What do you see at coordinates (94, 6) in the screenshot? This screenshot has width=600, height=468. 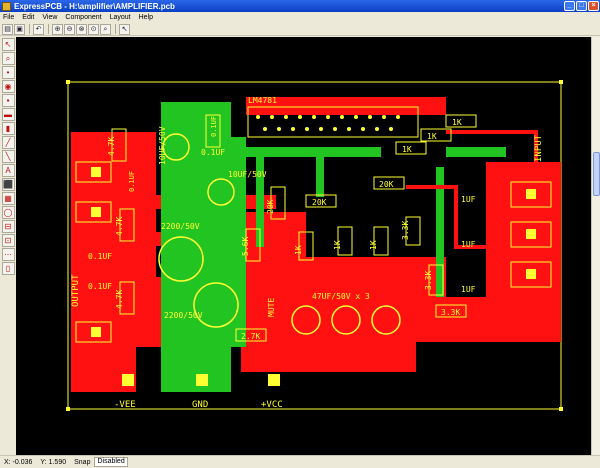 I see `window-title: ExpressPCB - H:\amplifier\AMPLIFIER.pcb` at bounding box center [94, 6].